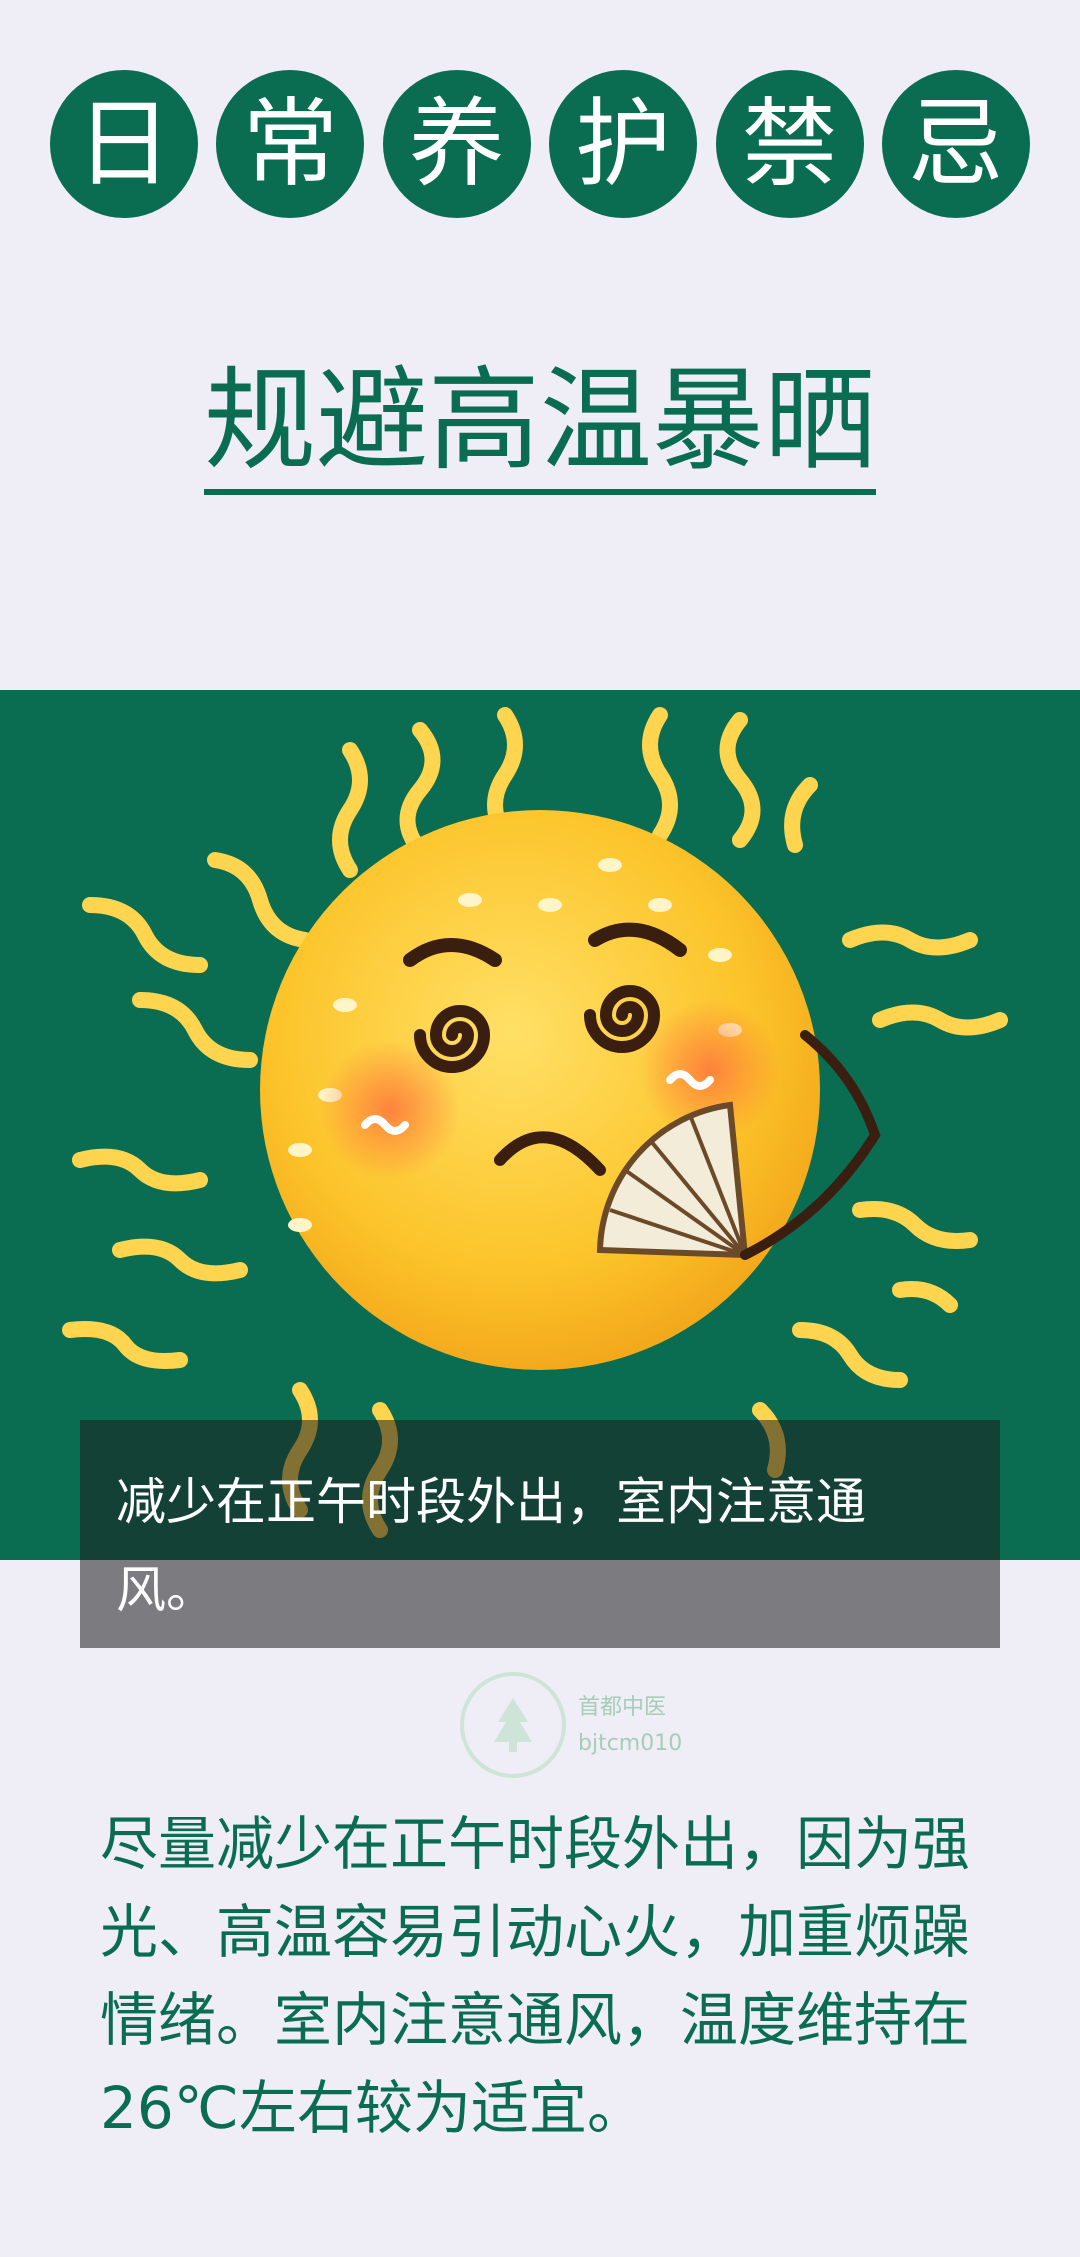  What do you see at coordinates (622, 1707) in the screenshot?
I see `logo-name: 首都中医` at bounding box center [622, 1707].